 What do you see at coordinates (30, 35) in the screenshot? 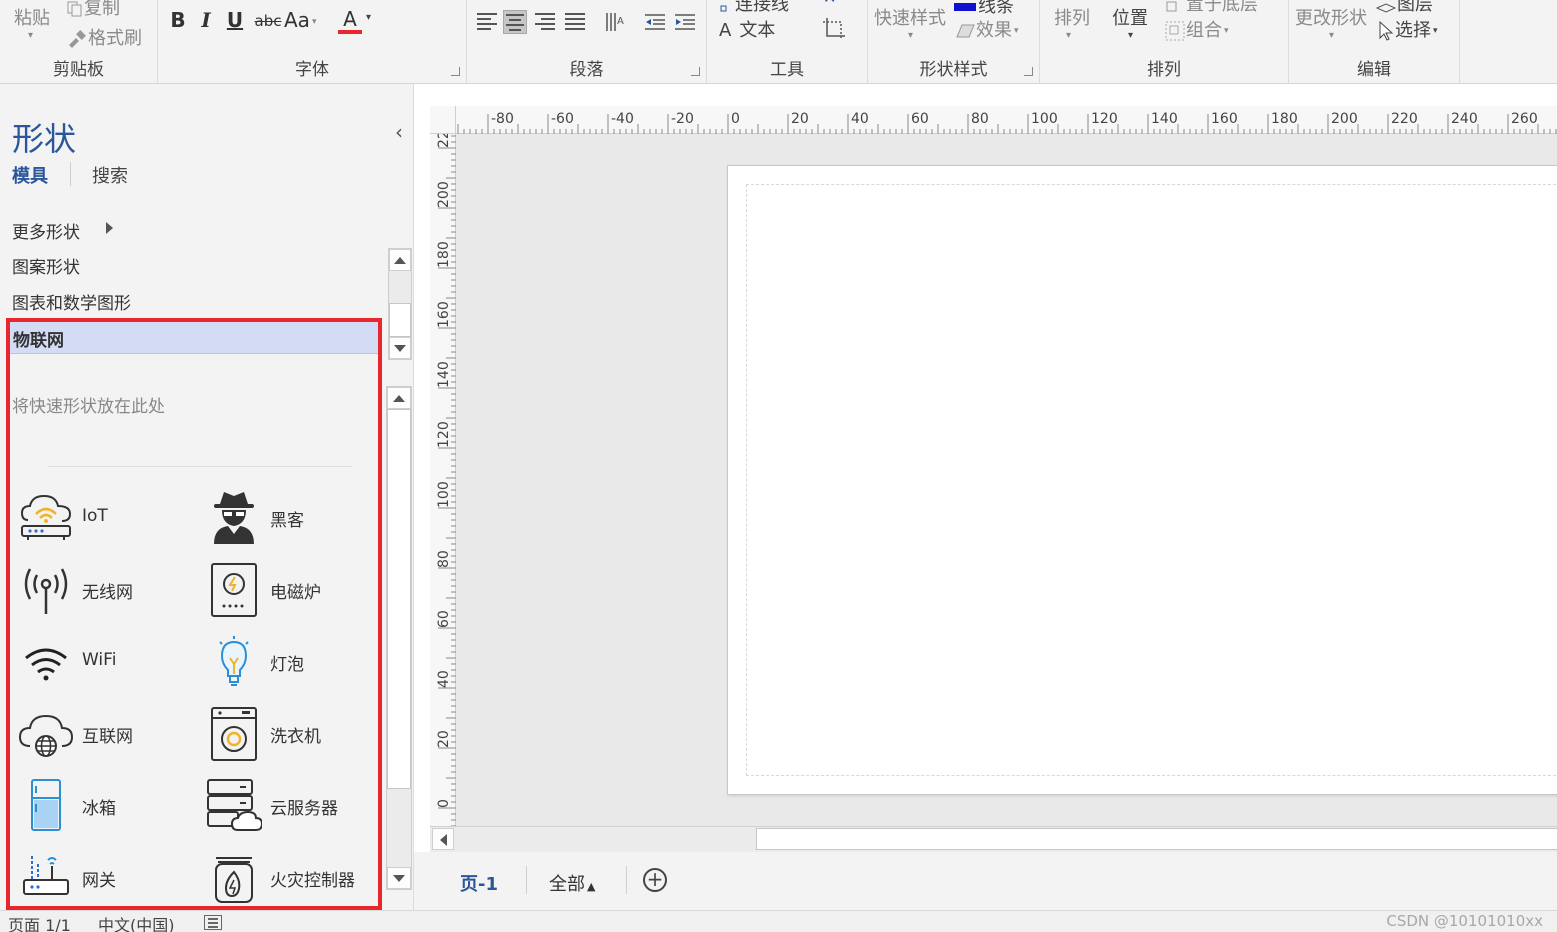
I see `paste-caret-icon: ▾` at bounding box center [30, 35].